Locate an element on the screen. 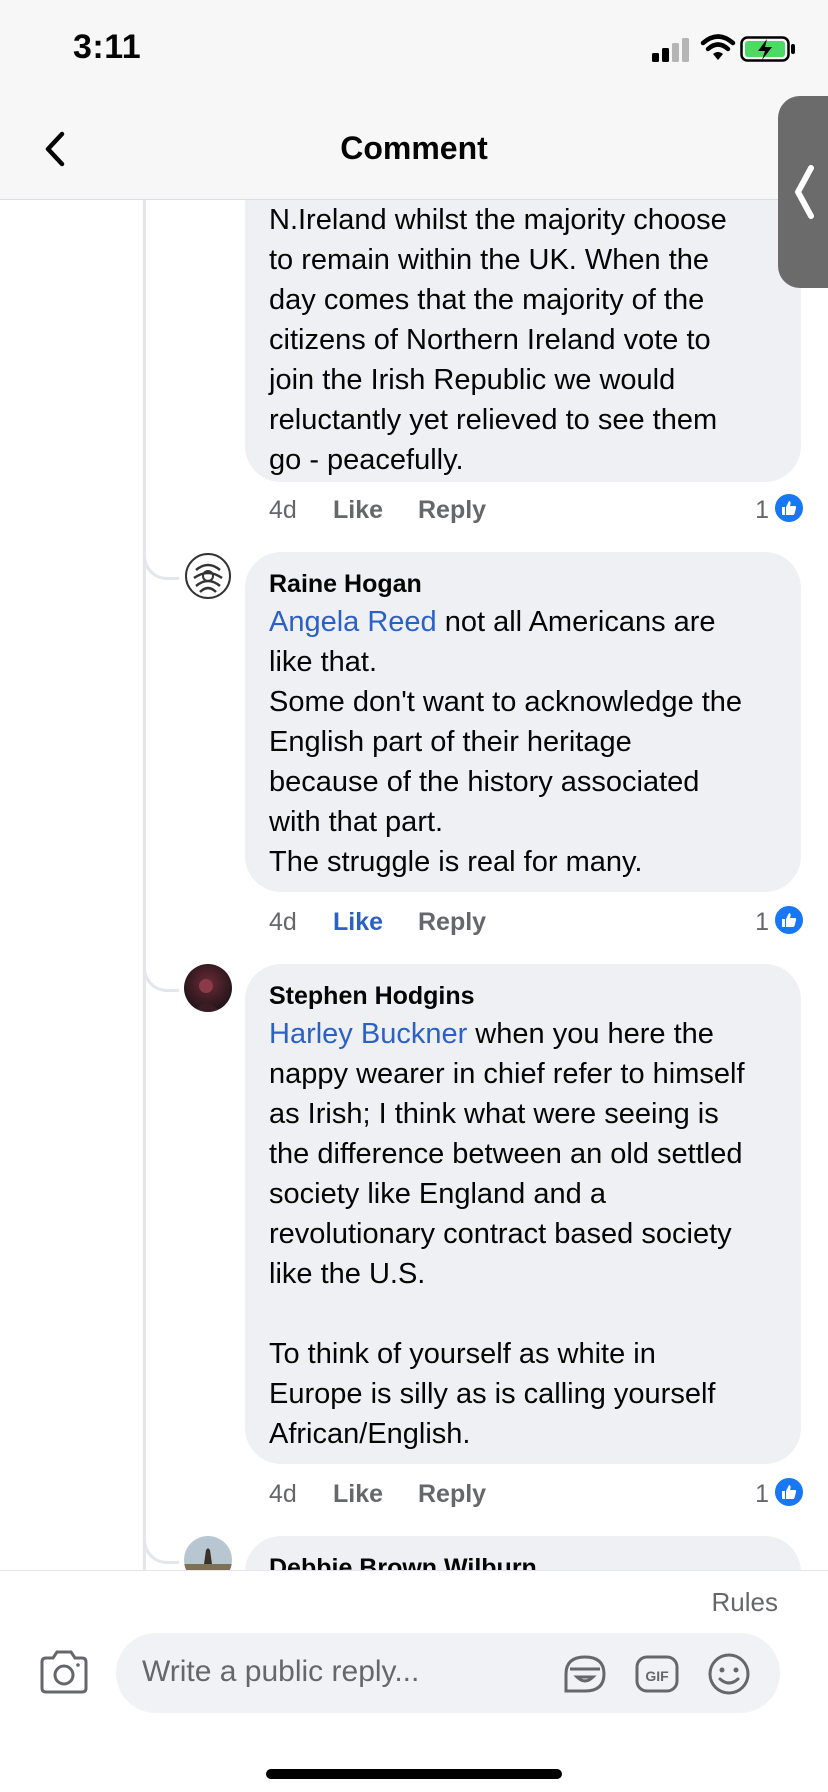 Image resolution: width=828 pixels, height=1792 pixels. emoji-icon is located at coordinates (729, 1674).